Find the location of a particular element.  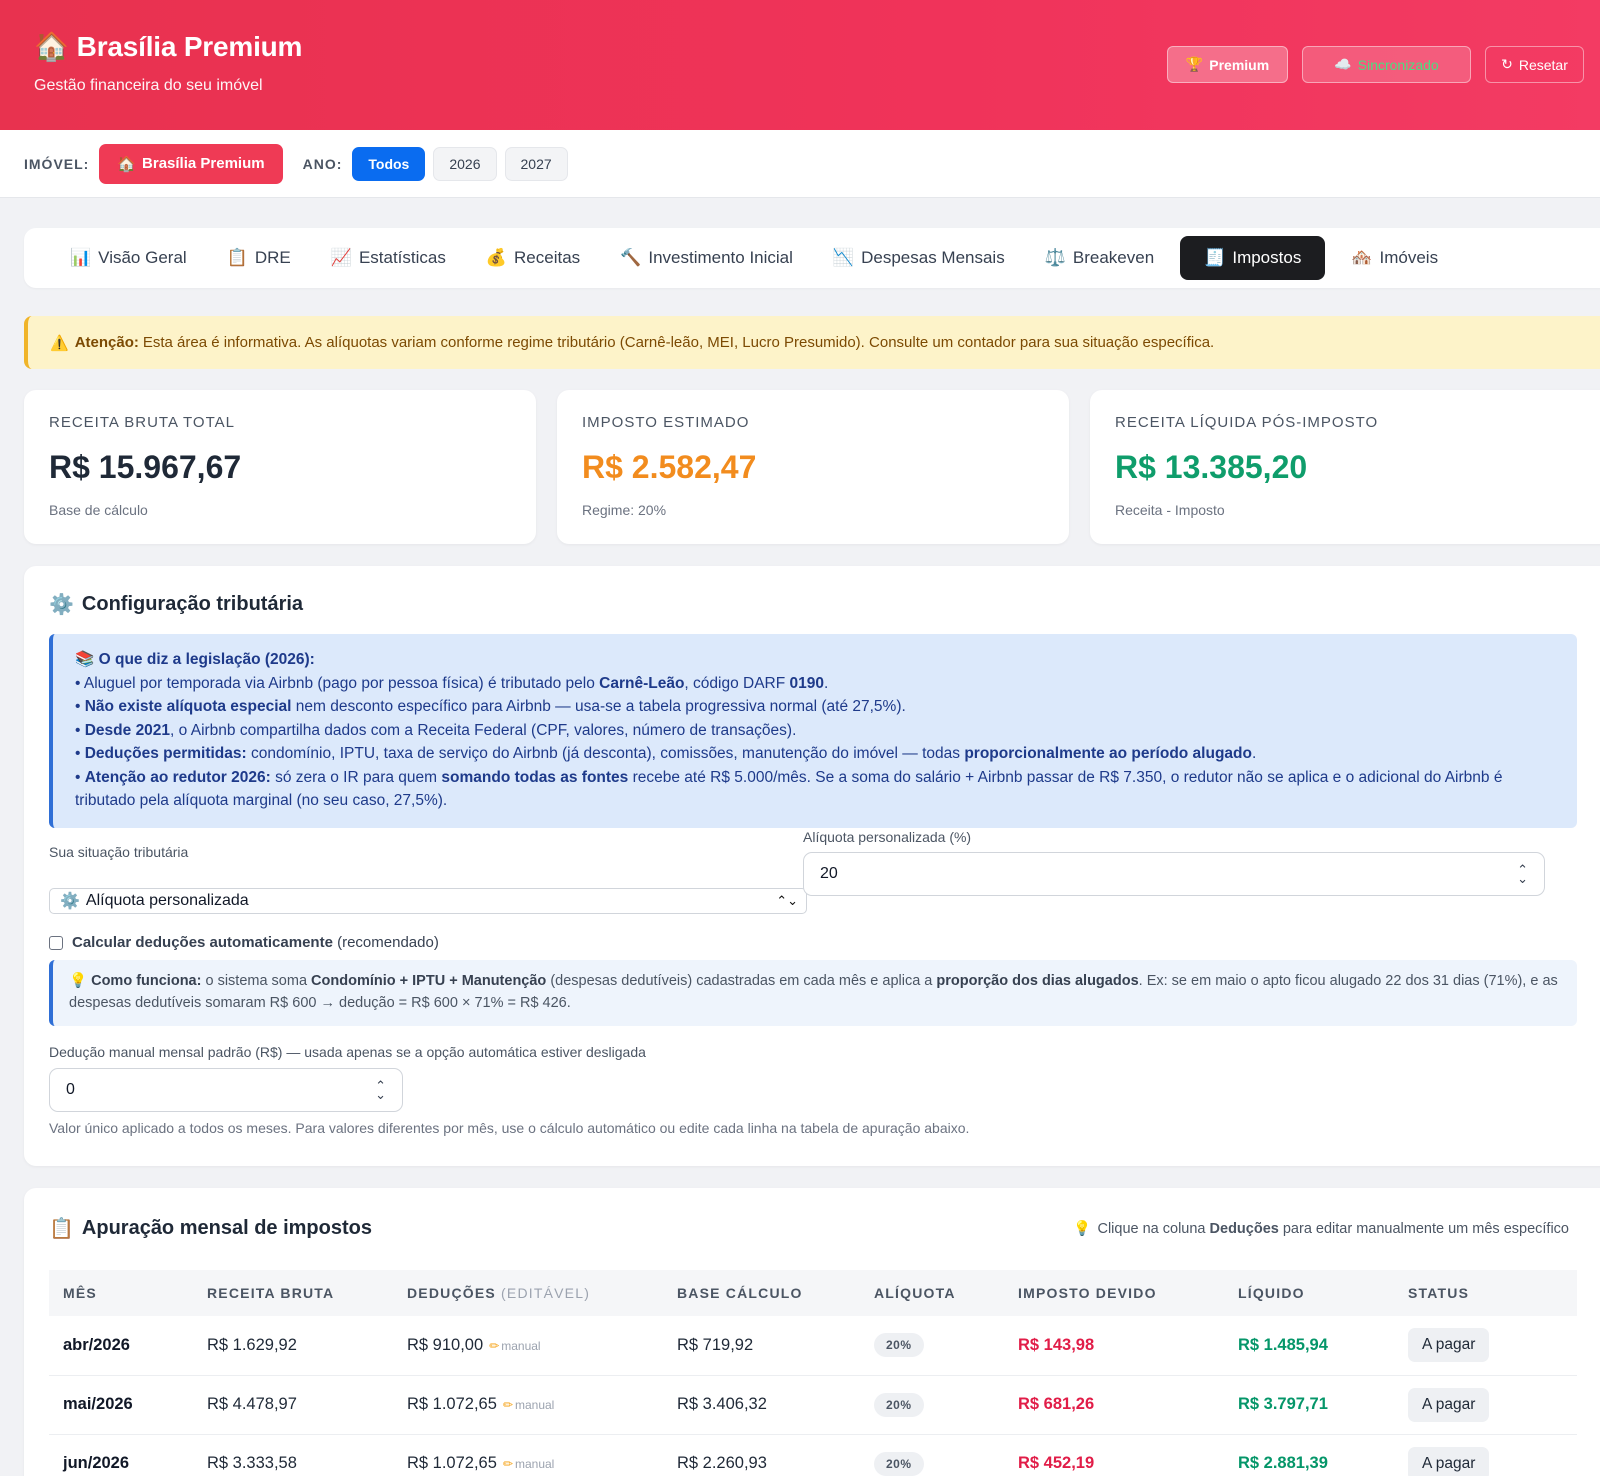

stat-card-tax: IMPOSTO ESTIMADO R$ 2.582,47 Regime: 20% is located at coordinates (813, 467).